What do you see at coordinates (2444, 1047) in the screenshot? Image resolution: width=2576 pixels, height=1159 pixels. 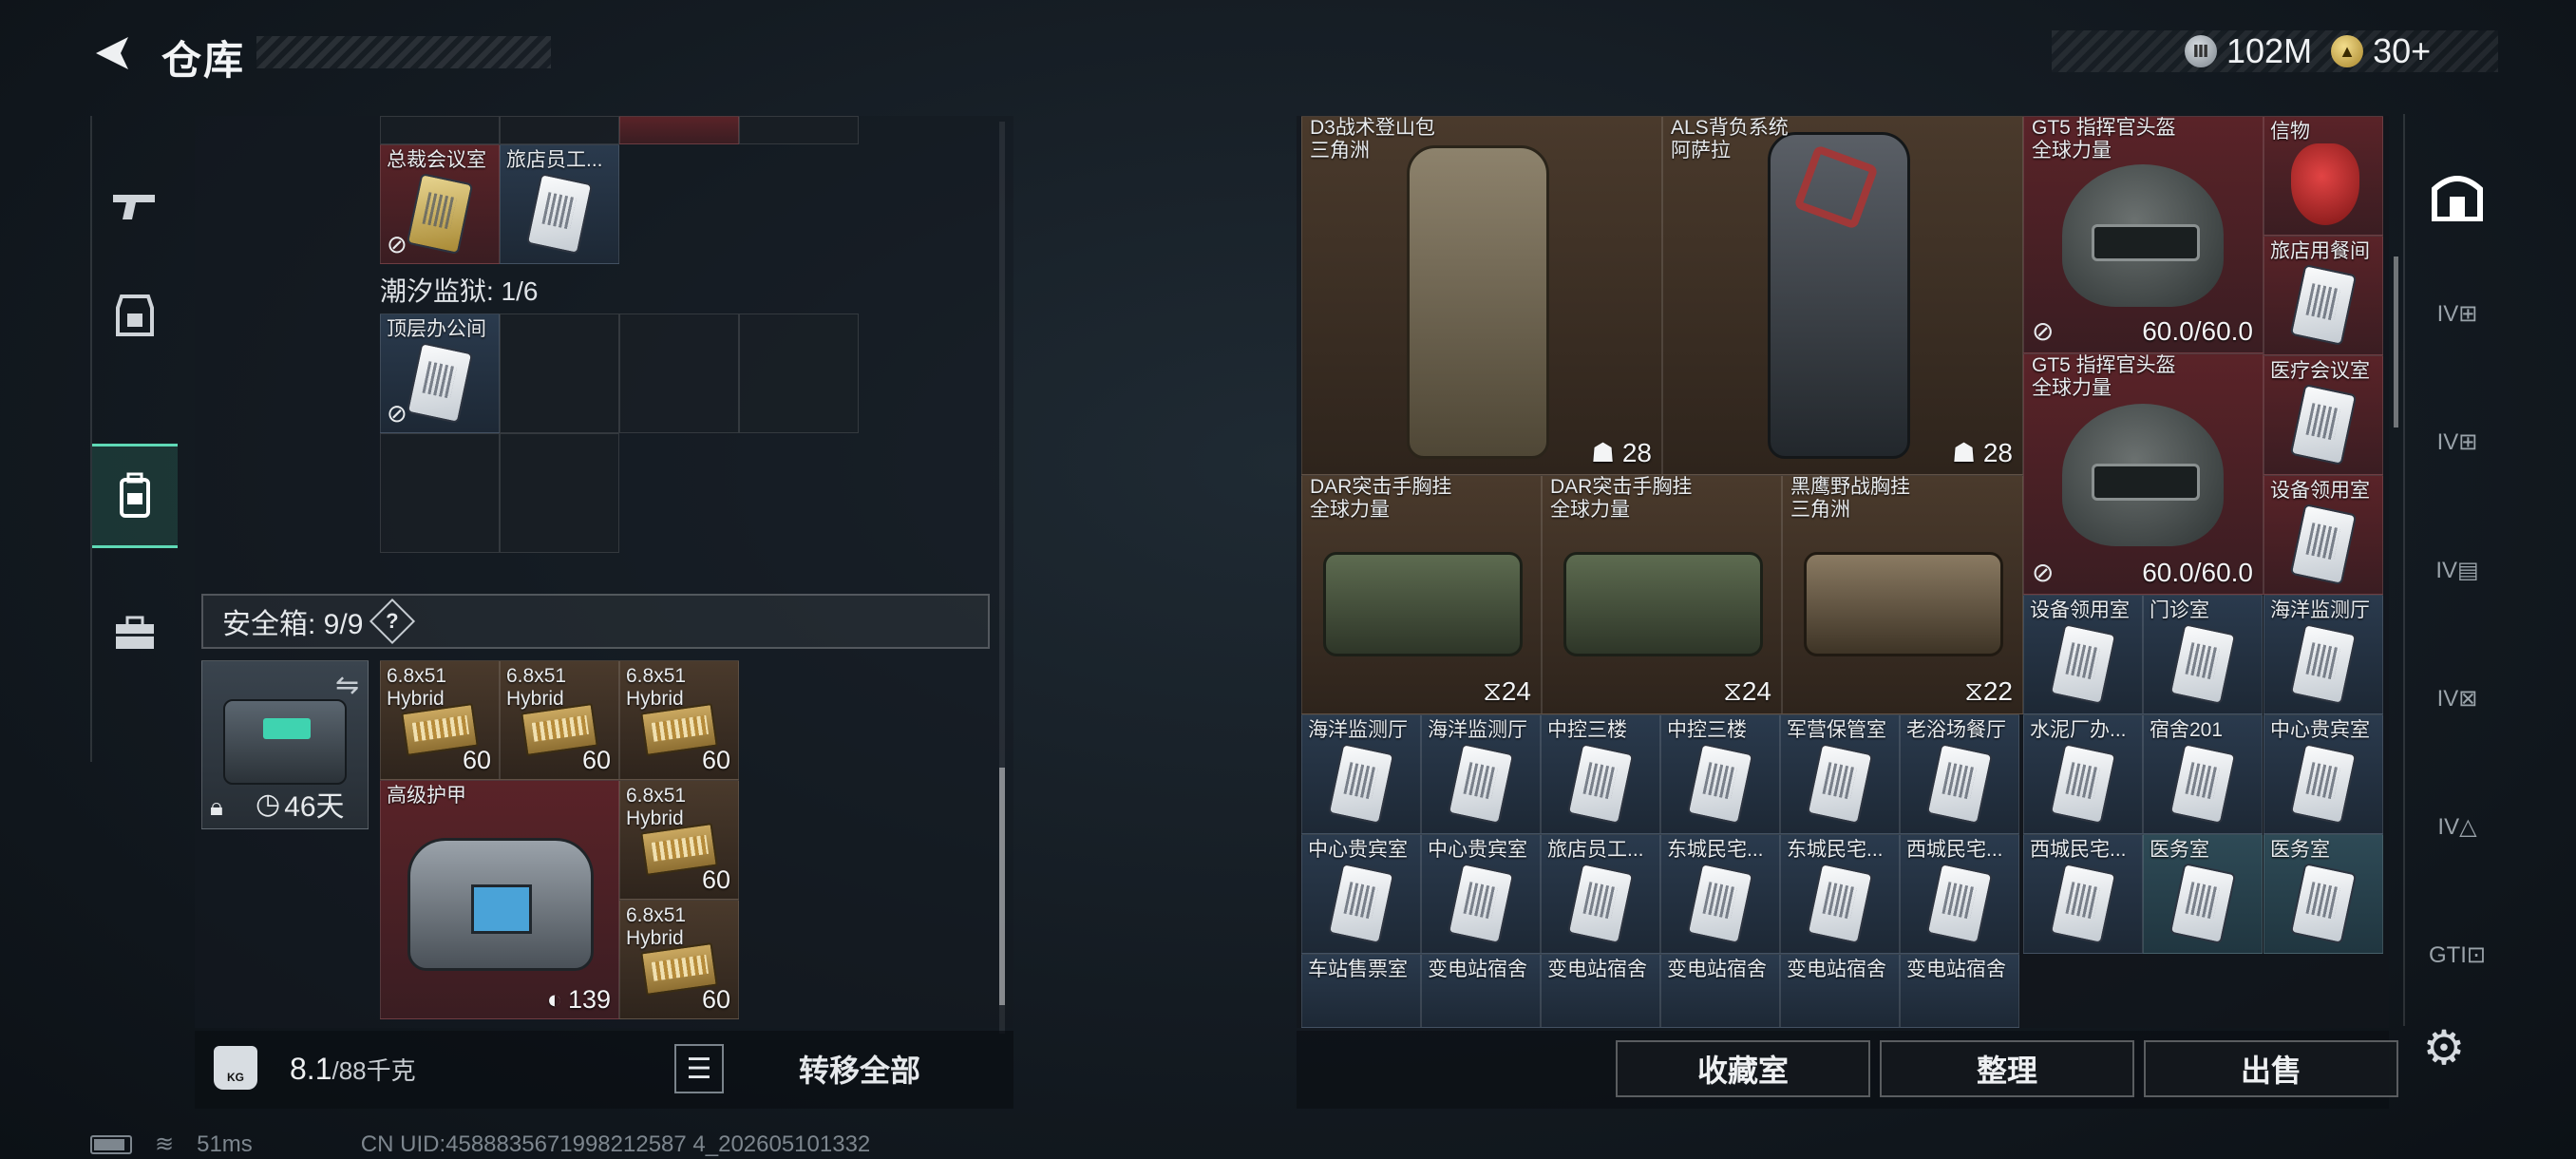 I see `settings-button: ⚙` at bounding box center [2444, 1047].